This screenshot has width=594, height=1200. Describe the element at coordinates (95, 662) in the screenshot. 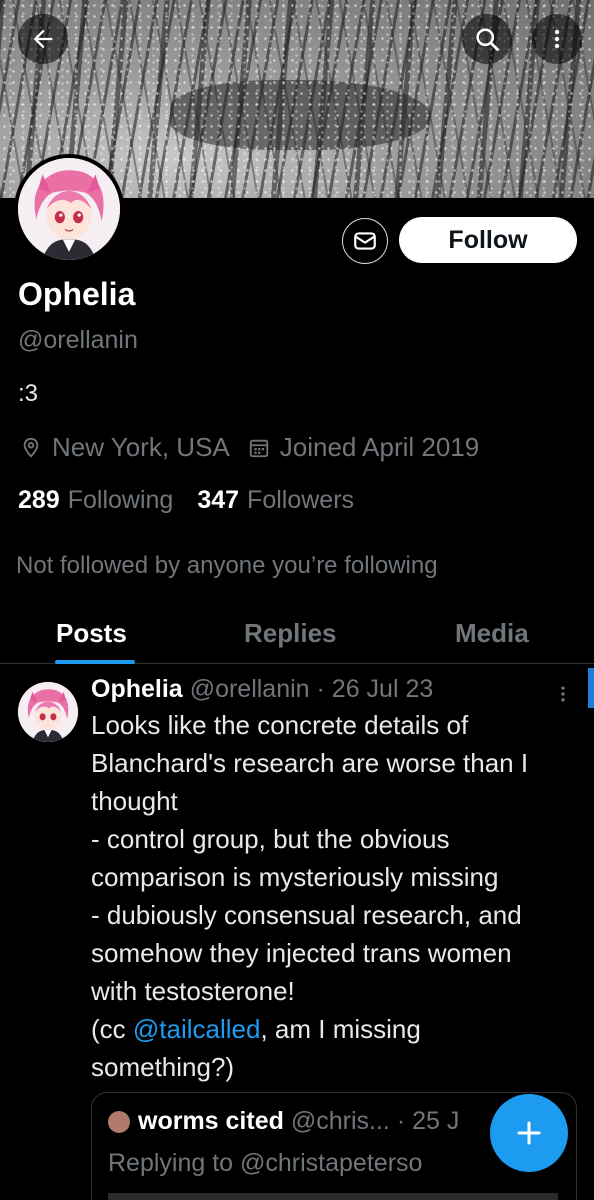

I see `active-tab-indicator` at that location.